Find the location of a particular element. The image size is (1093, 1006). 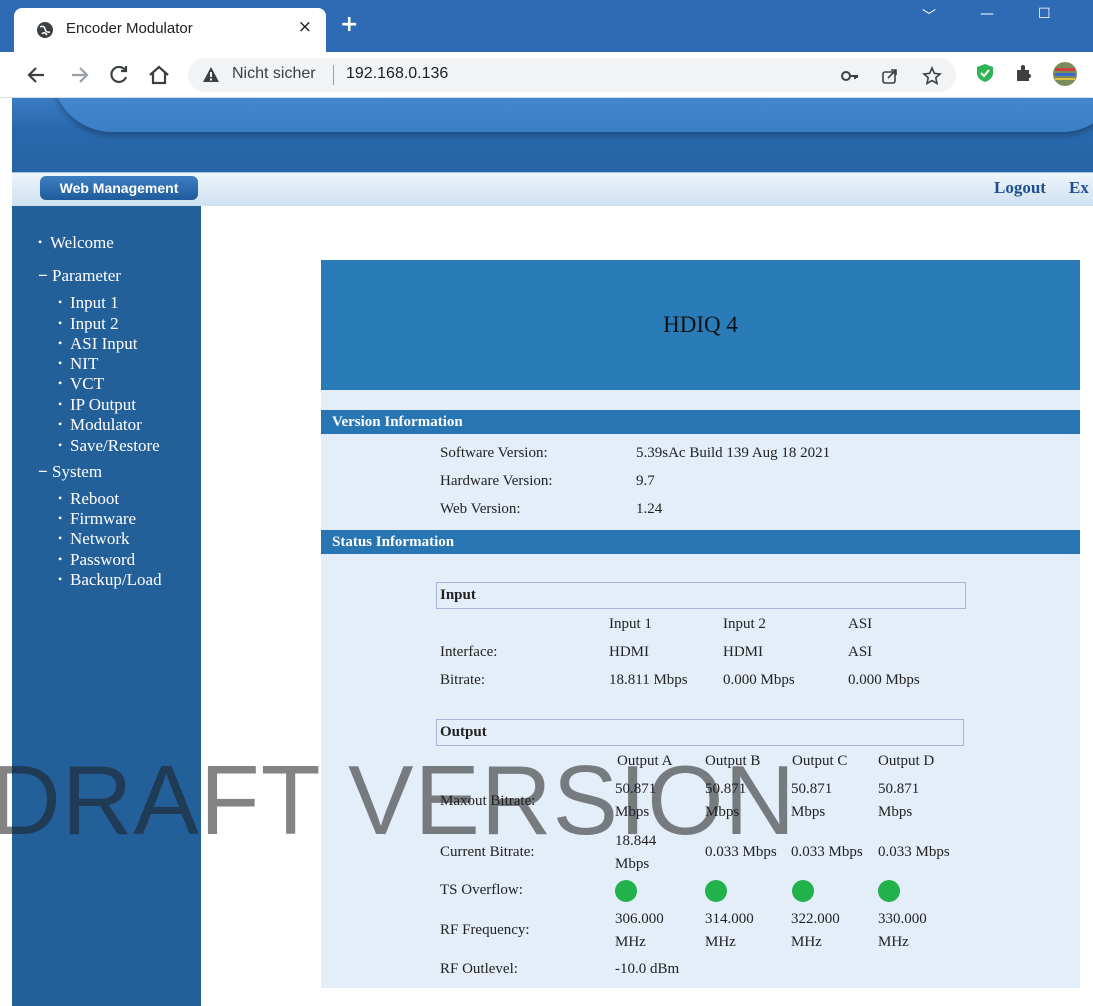

status-information-heading: Status Information is located at coordinates (700, 542).